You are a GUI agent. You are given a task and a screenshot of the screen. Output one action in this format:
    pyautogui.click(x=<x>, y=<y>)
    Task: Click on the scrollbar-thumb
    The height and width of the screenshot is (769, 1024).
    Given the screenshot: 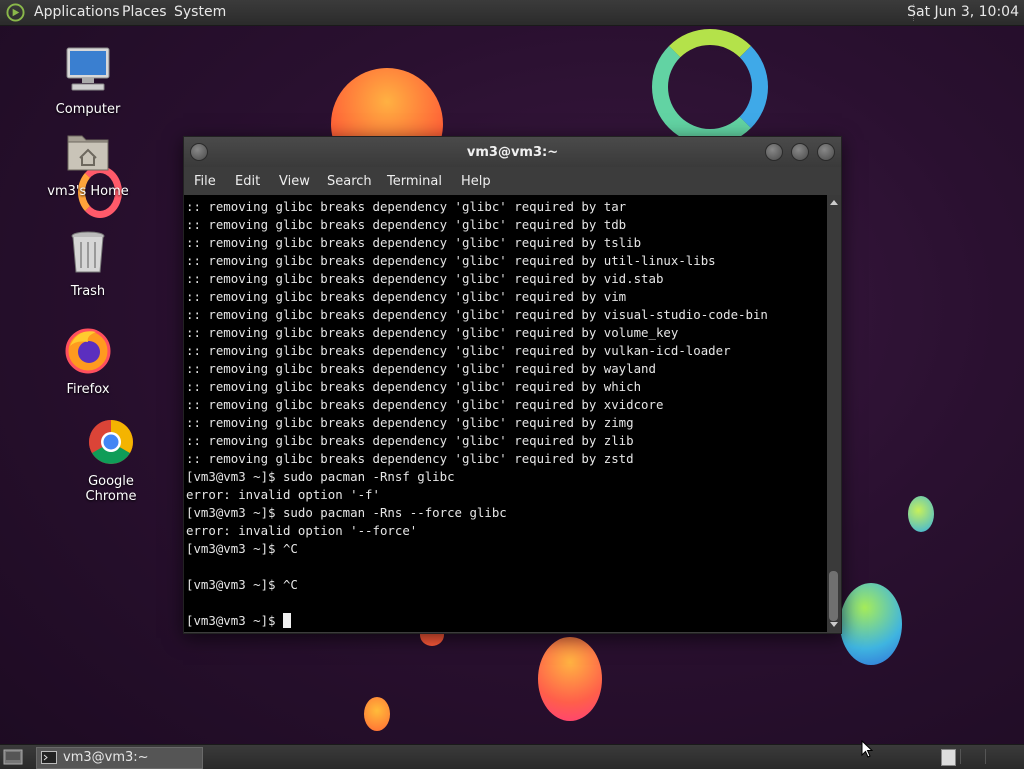 What is the action you would take?
    pyautogui.click(x=833, y=596)
    